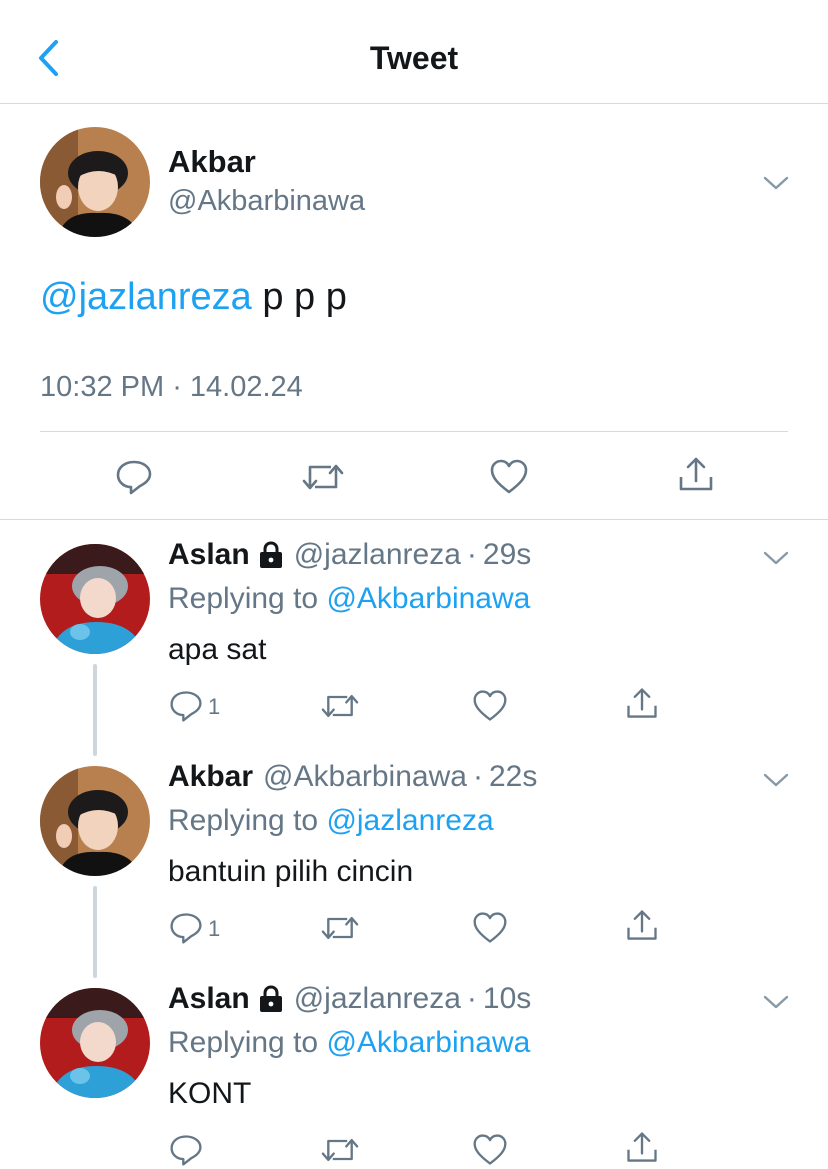  What do you see at coordinates (217, 649) in the screenshot?
I see `reply-text: apa sat` at bounding box center [217, 649].